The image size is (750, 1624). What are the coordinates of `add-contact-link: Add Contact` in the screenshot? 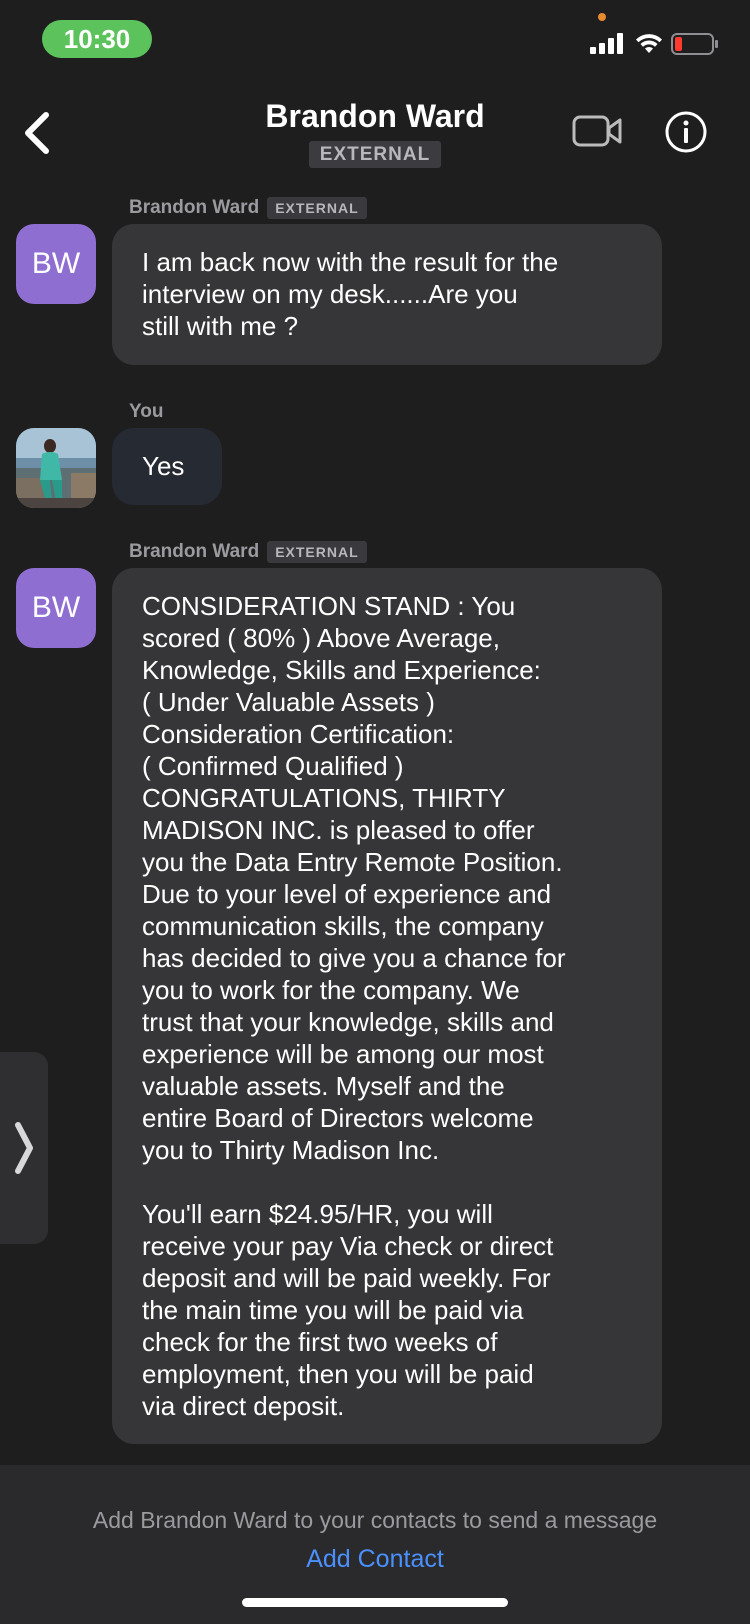 It's located at (375, 1559).